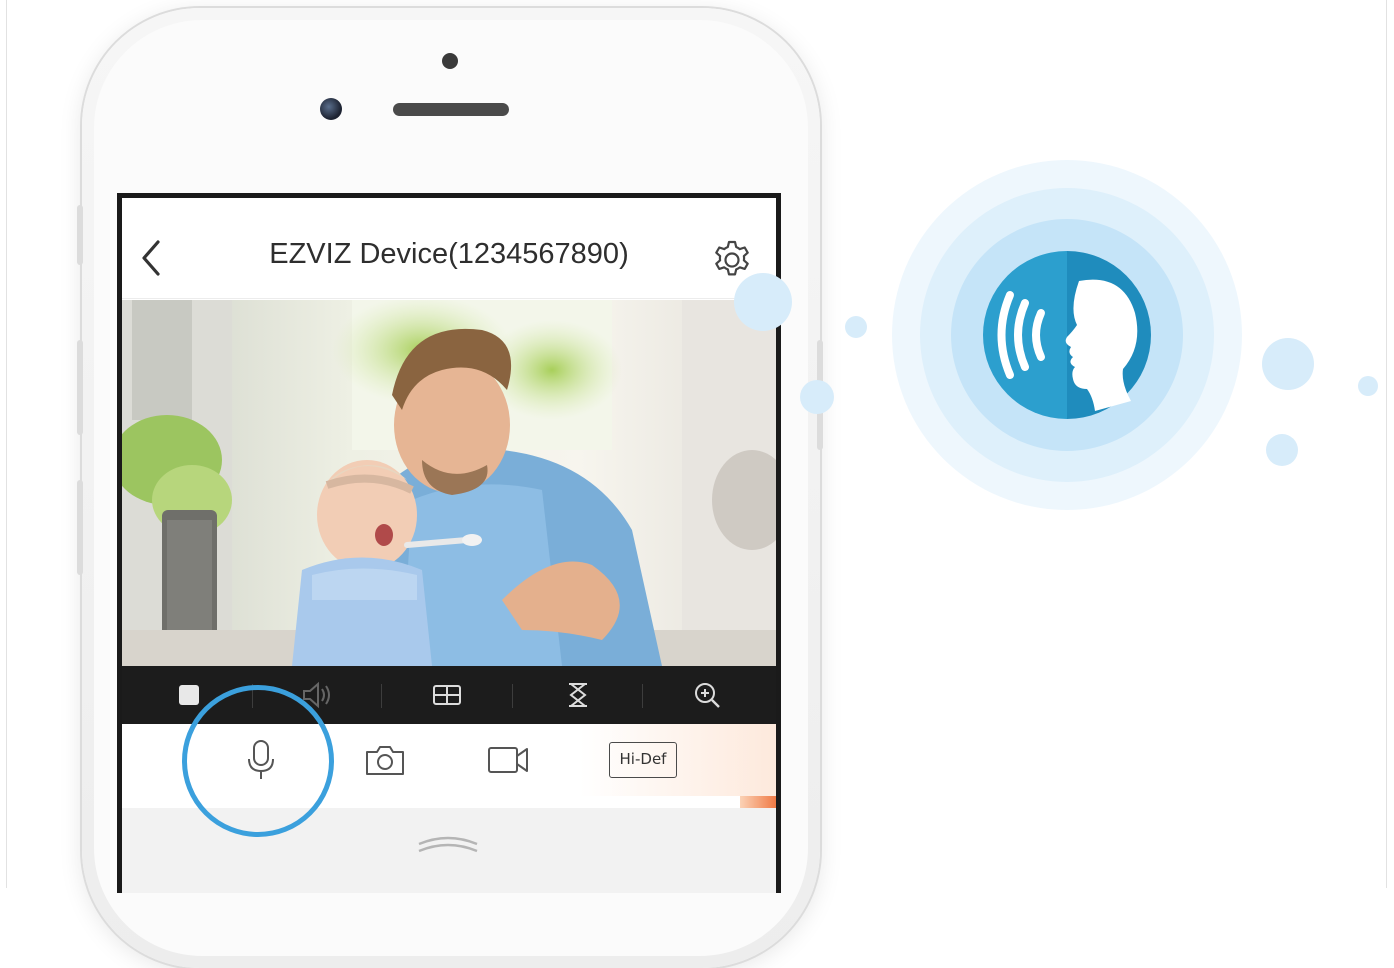  I want to click on zoom-in-icon, so click(707, 695).